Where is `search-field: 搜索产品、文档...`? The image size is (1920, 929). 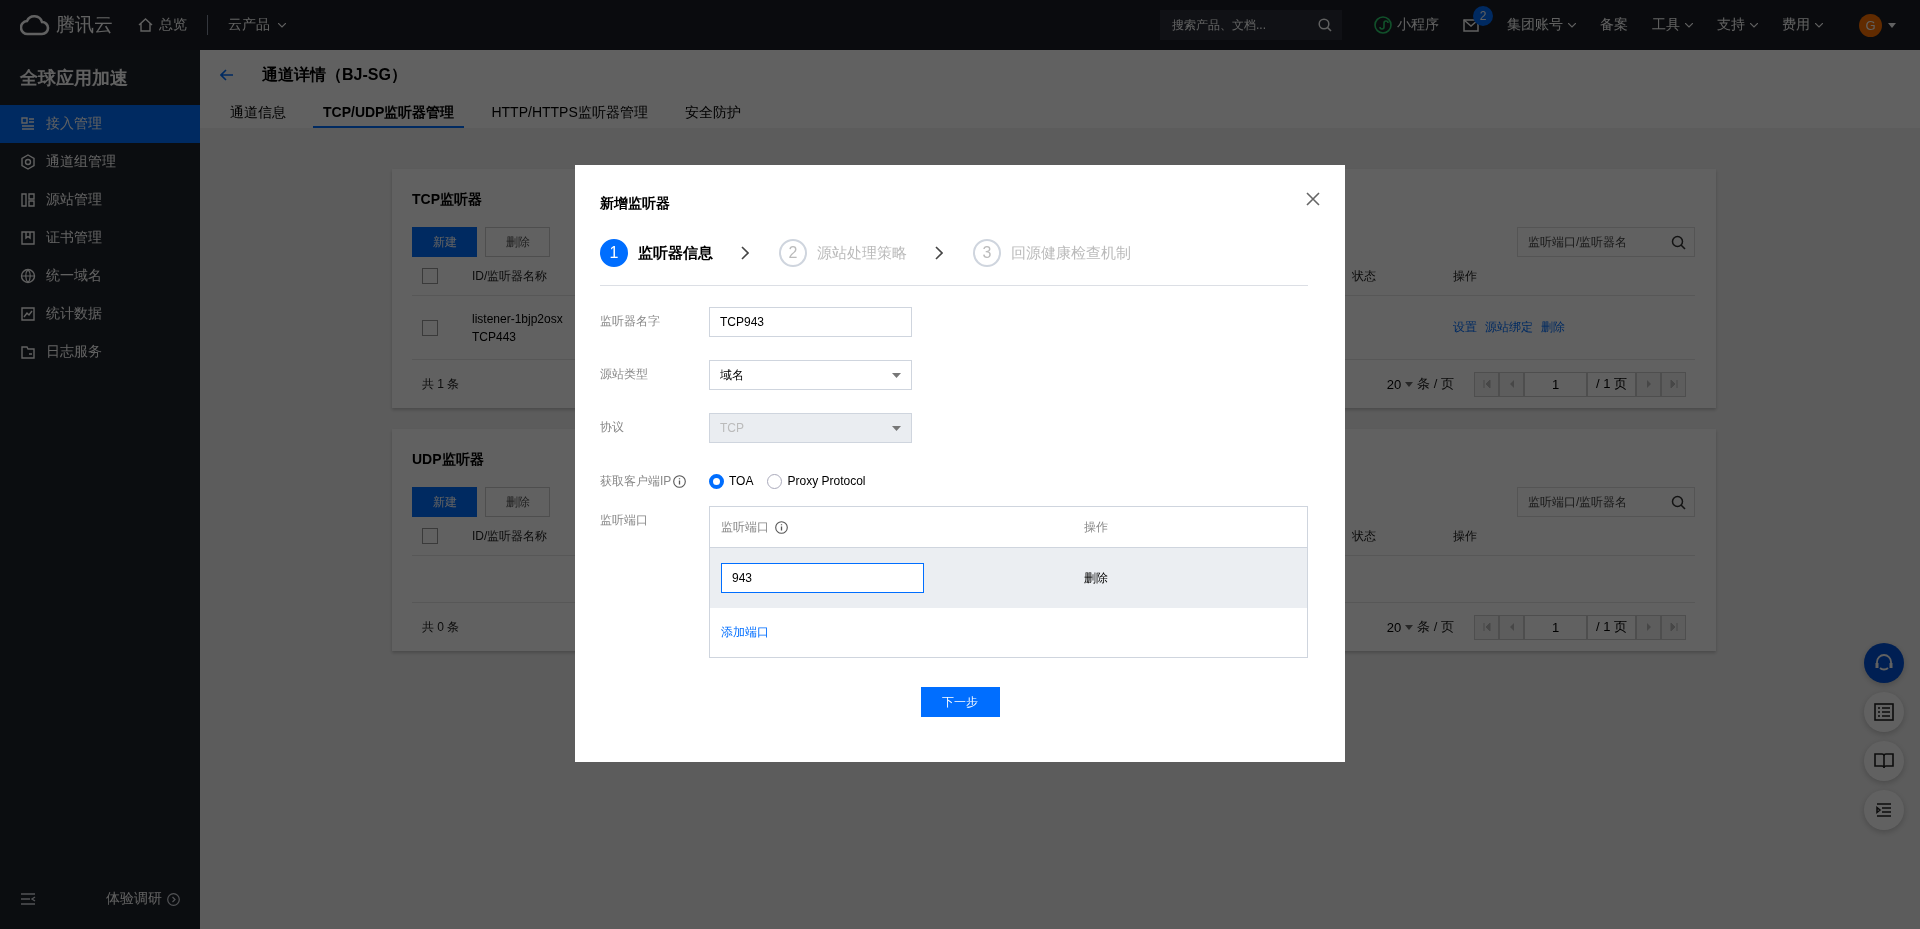 search-field: 搜索产品、文档... is located at coordinates (1251, 25).